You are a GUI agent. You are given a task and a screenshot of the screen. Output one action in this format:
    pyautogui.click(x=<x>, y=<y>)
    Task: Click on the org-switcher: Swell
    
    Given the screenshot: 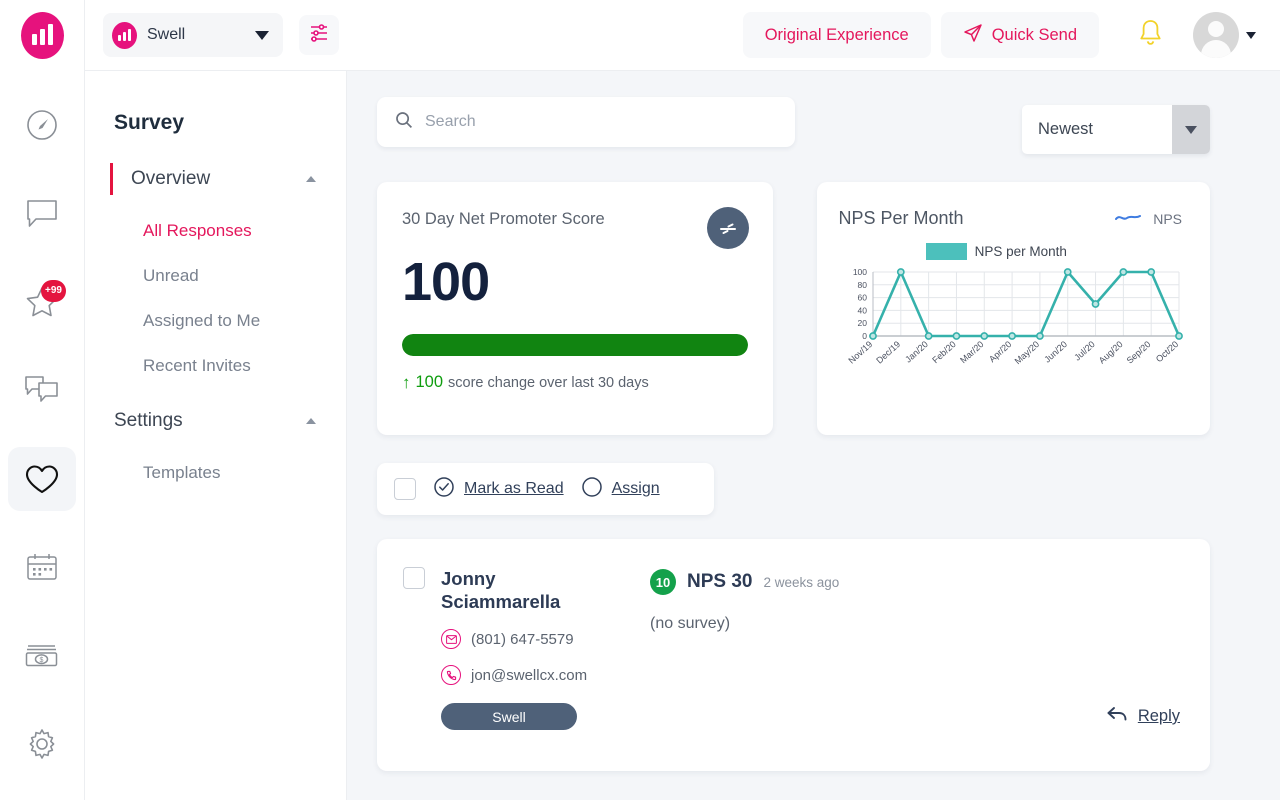 What is the action you would take?
    pyautogui.click(x=193, y=35)
    